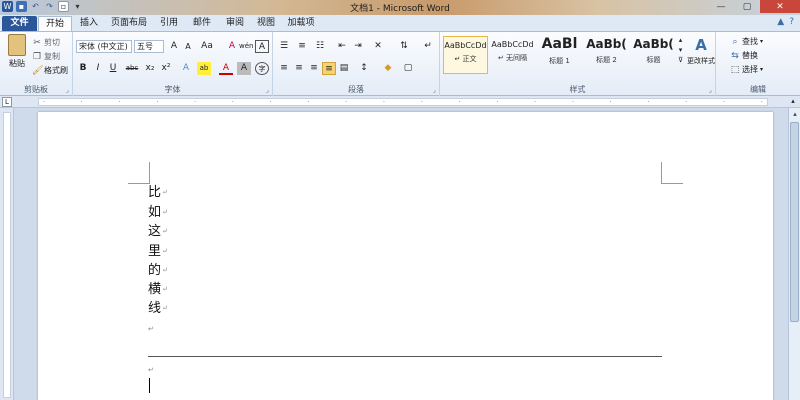 The image size is (800, 400). What do you see at coordinates (314, 68) in the screenshot?
I see `align-right-button: ≡` at bounding box center [314, 68].